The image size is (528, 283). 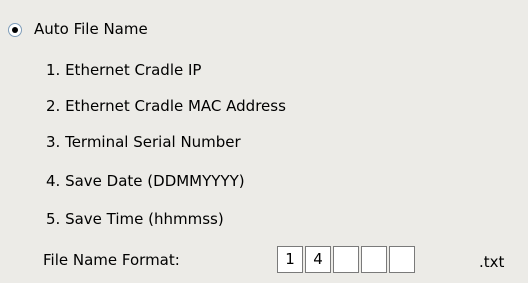 I want to click on option-ethernet-cradle-ip: 1. Ethernet Cradle IP, so click(x=124, y=70).